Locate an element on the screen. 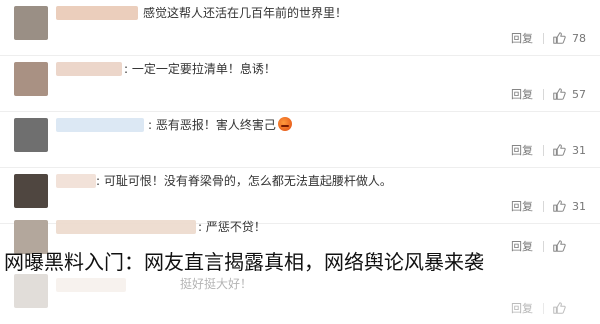 The image size is (600, 324). comment-text: 感觉这帮人还活在几百年前的世界里！ is located at coordinates (245, 13).